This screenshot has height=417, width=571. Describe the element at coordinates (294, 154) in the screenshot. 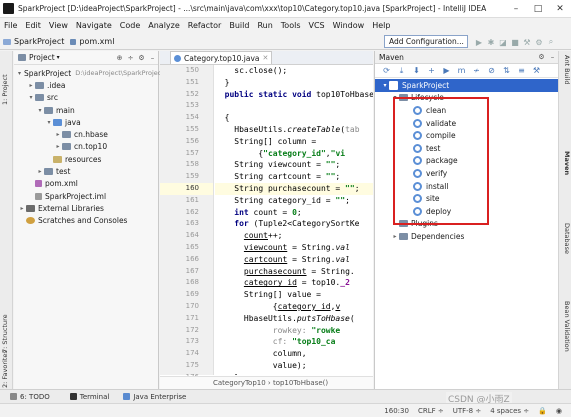

I see `code-line: {"category_id","vi` at that location.